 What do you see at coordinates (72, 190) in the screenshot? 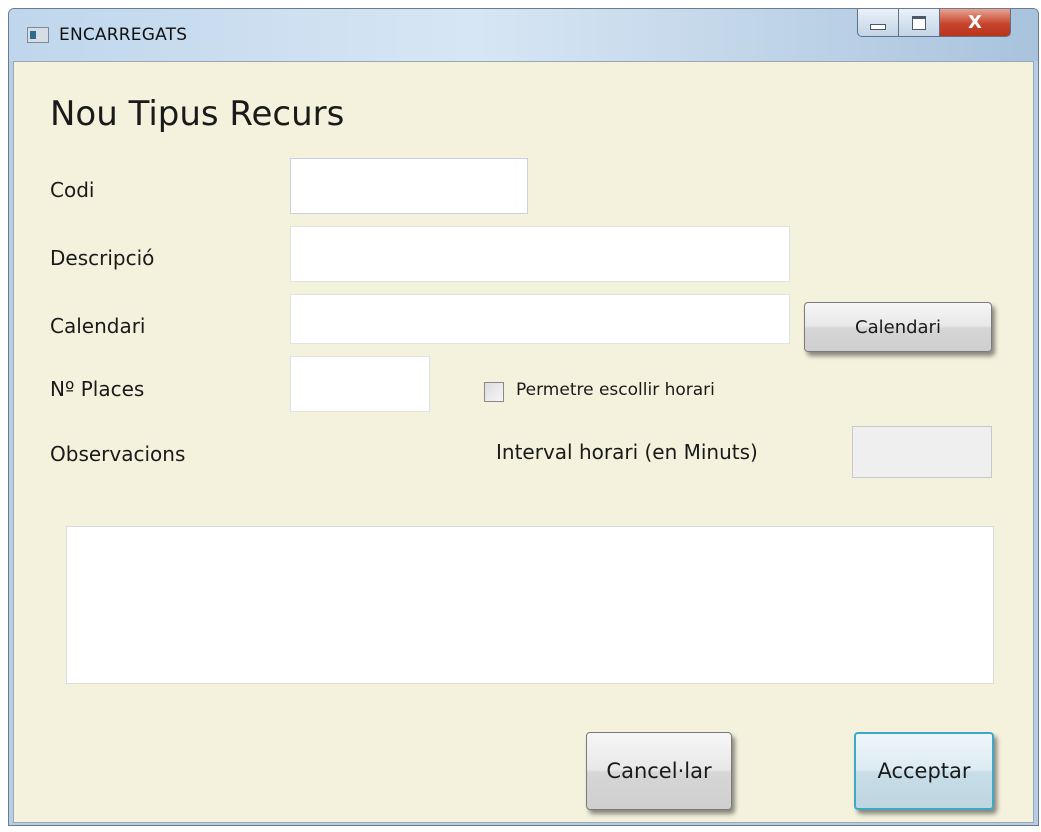
I see `codi-label: Codi` at bounding box center [72, 190].